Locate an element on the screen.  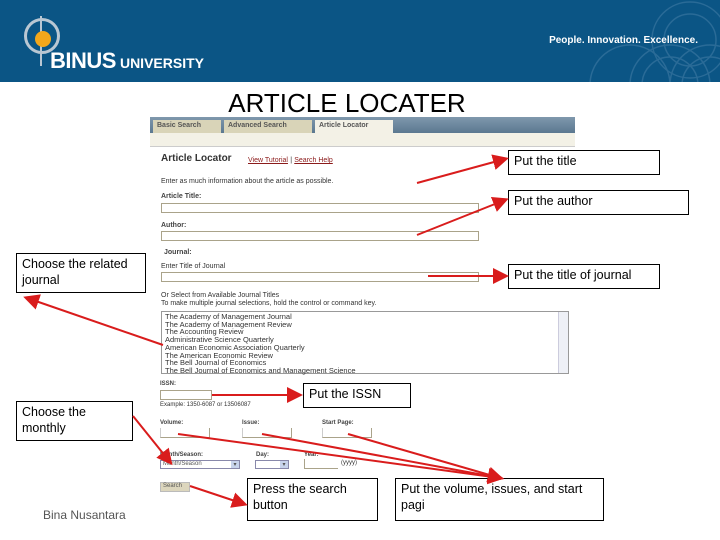
arrow-monthly is located at coordinates (152, 440).